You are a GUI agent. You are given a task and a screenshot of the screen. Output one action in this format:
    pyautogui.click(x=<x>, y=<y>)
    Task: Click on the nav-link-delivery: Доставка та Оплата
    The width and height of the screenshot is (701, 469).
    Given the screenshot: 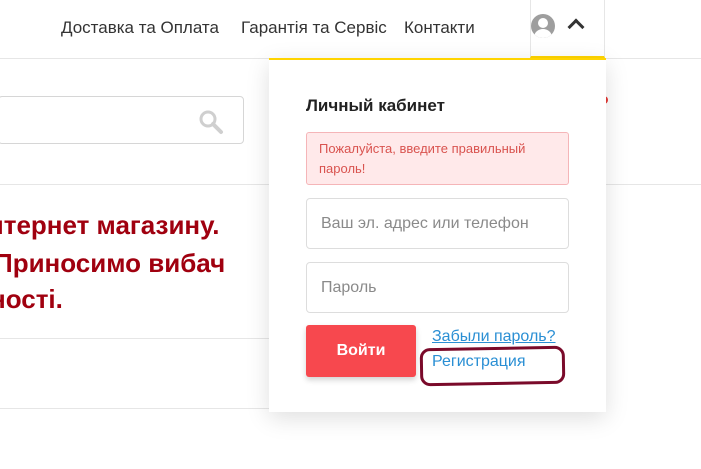 What is the action you would take?
    pyautogui.click(x=140, y=28)
    